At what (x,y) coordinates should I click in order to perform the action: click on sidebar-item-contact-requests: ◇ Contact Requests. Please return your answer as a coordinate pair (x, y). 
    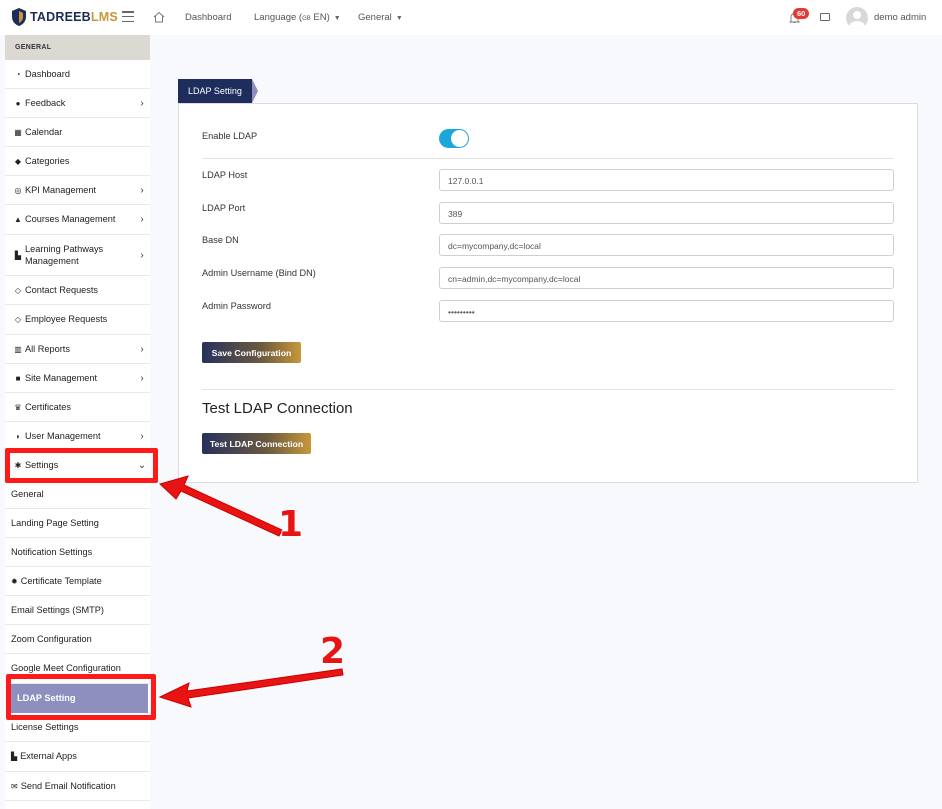
    Looking at the image, I should click on (77, 290).